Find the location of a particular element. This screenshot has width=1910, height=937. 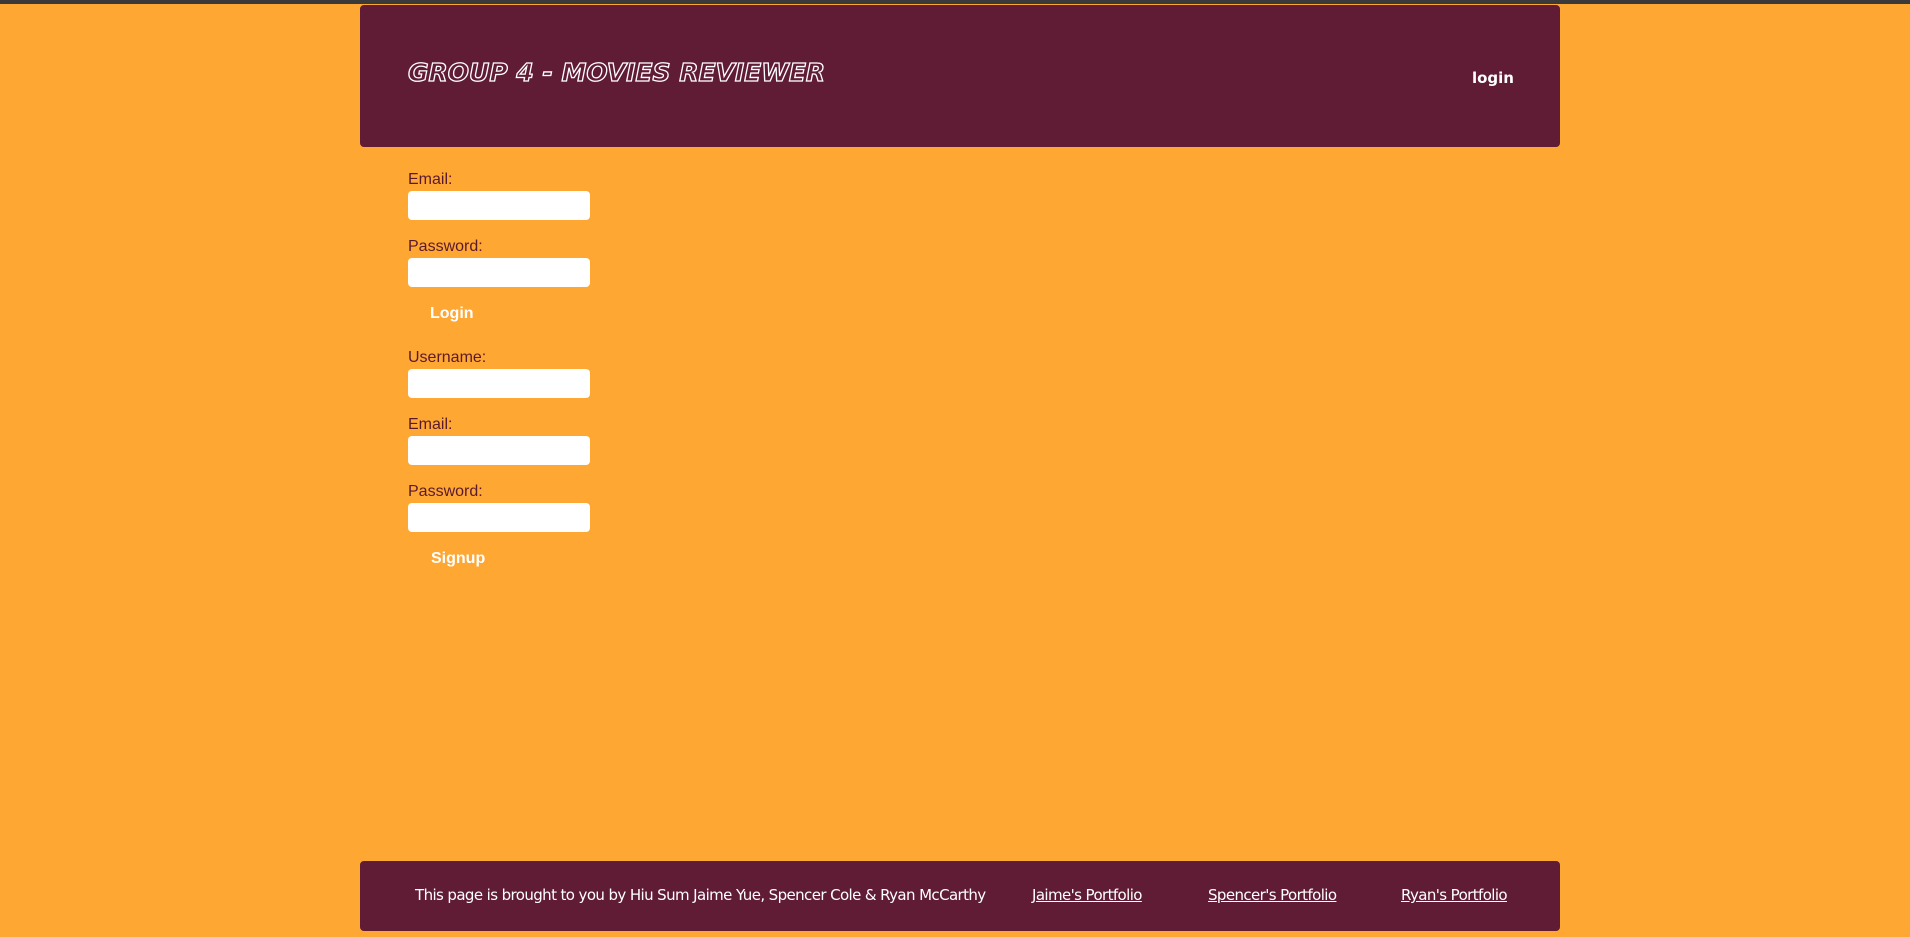

signup-form: Username: Email: Password: Signup is located at coordinates (499, 458).